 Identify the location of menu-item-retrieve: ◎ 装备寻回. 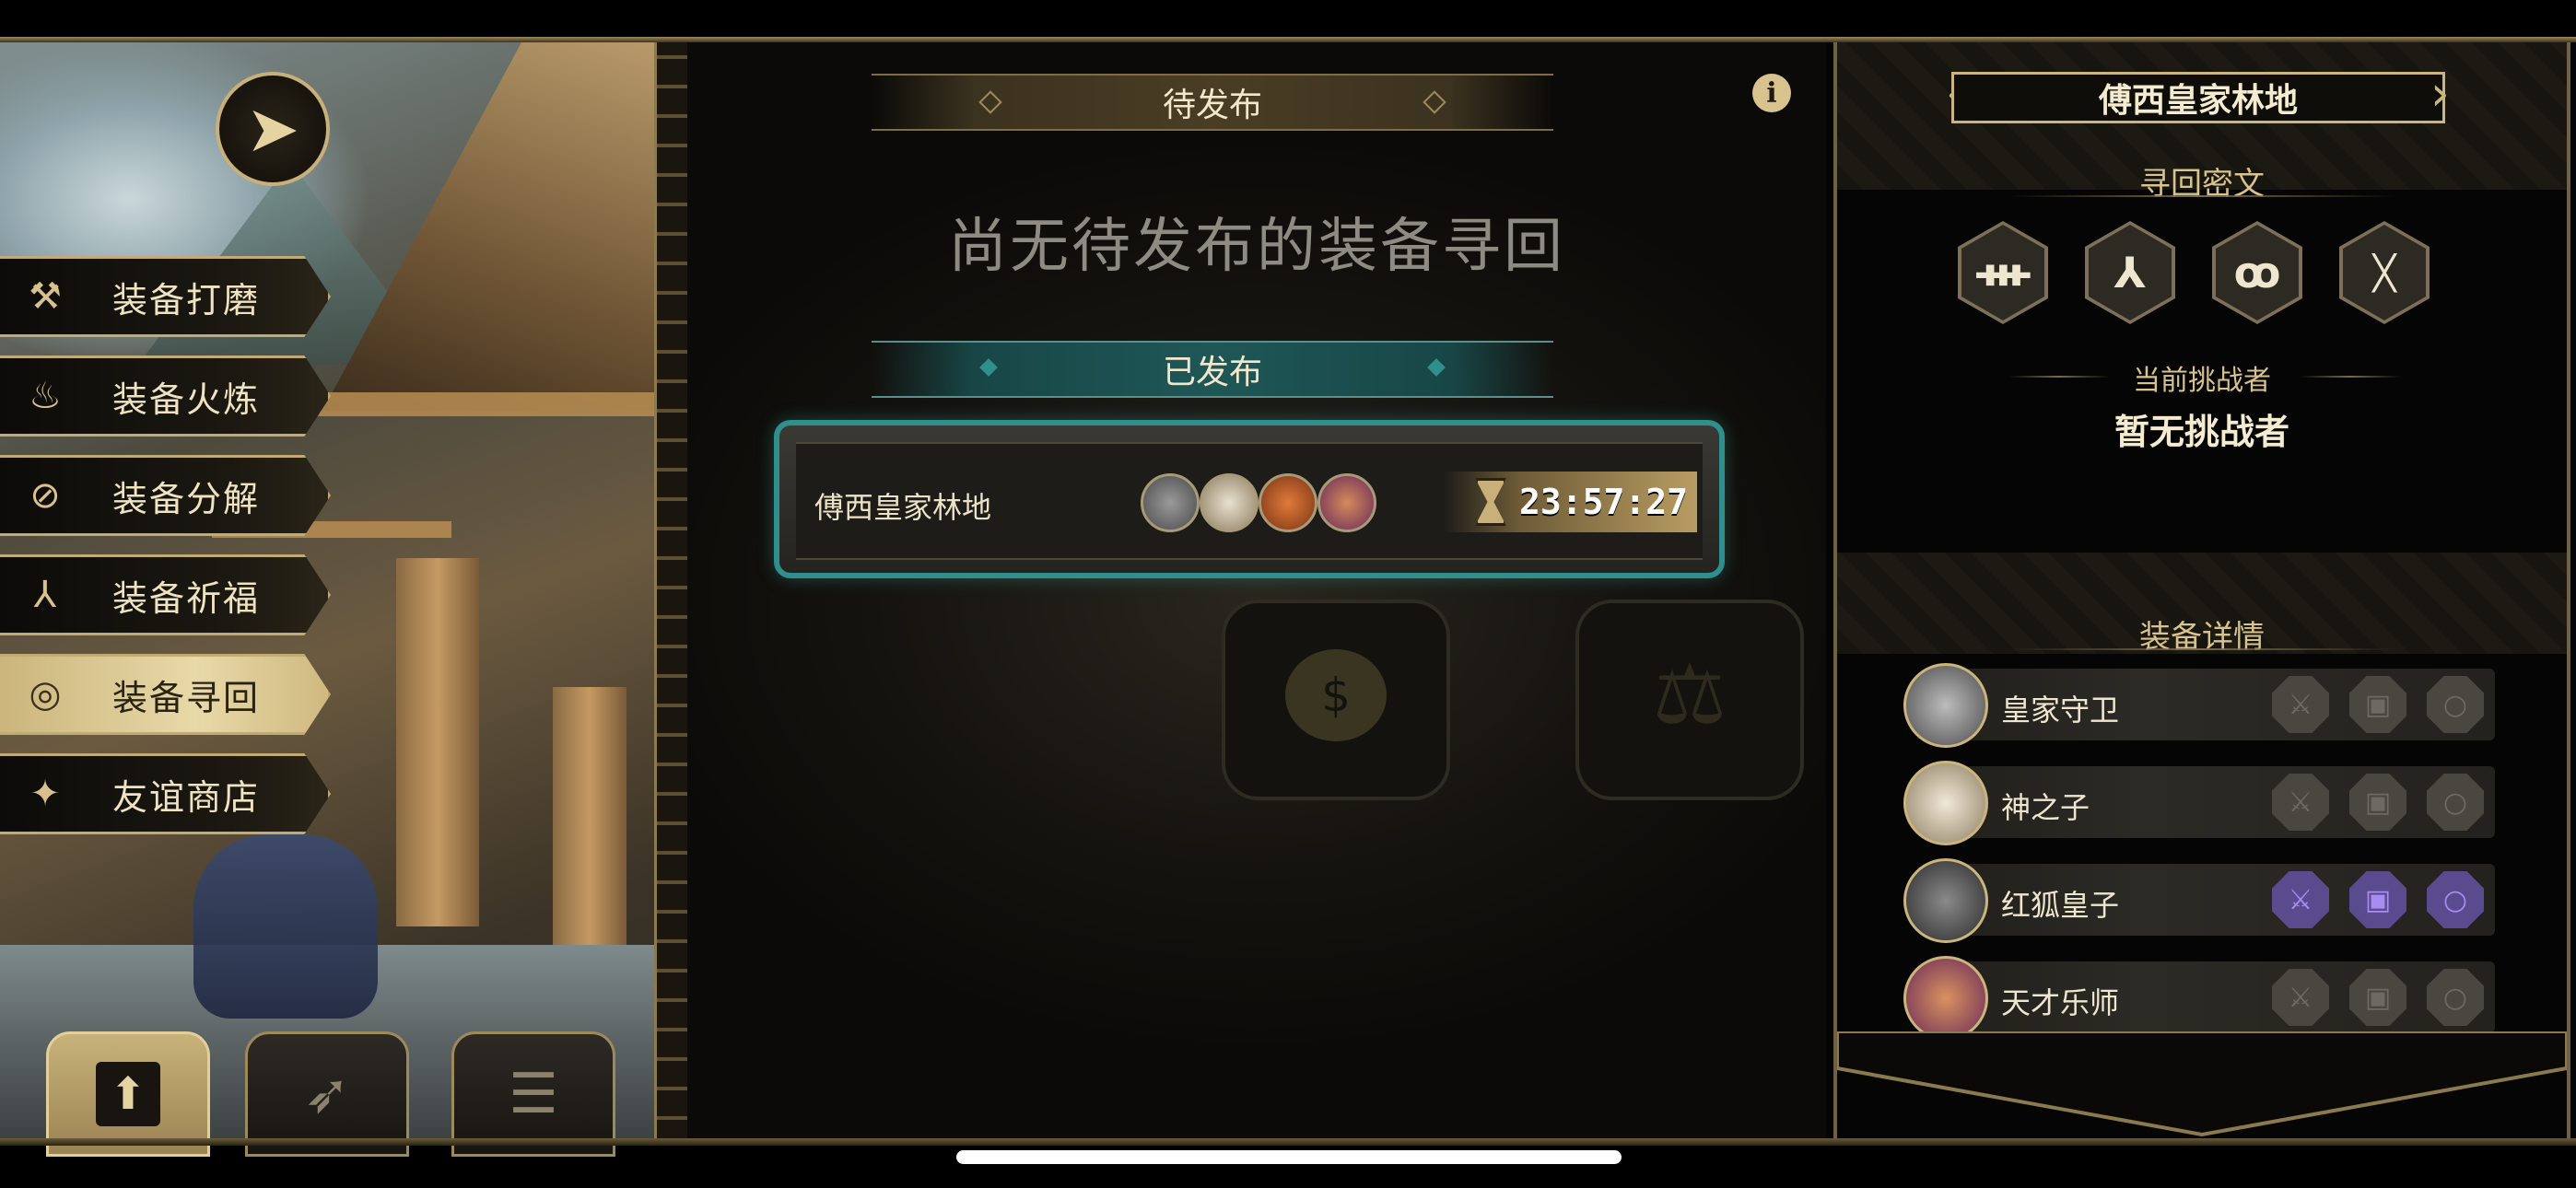
(165, 694).